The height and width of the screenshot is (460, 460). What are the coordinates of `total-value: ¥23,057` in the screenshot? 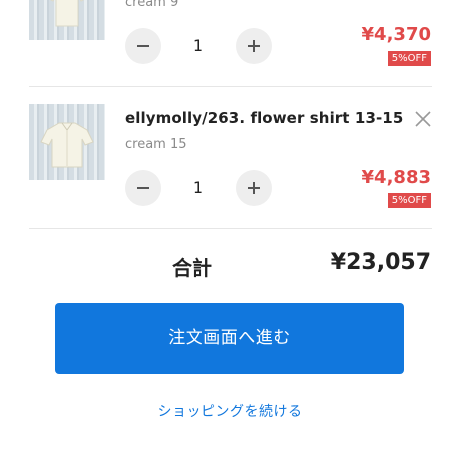 It's located at (380, 262).